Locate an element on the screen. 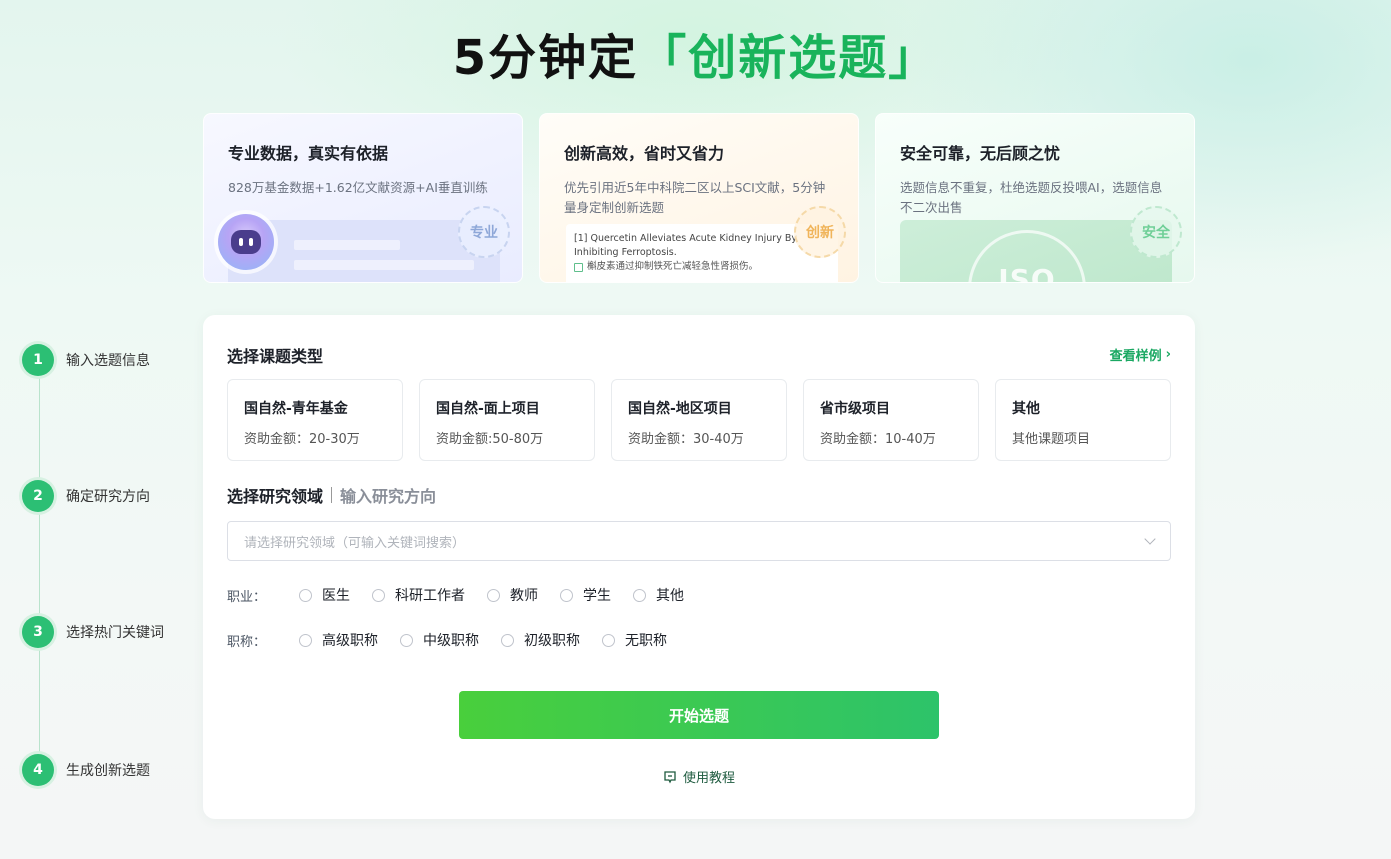 This screenshot has width=1391, height=859. title-label: 职称： is located at coordinates (247, 642).